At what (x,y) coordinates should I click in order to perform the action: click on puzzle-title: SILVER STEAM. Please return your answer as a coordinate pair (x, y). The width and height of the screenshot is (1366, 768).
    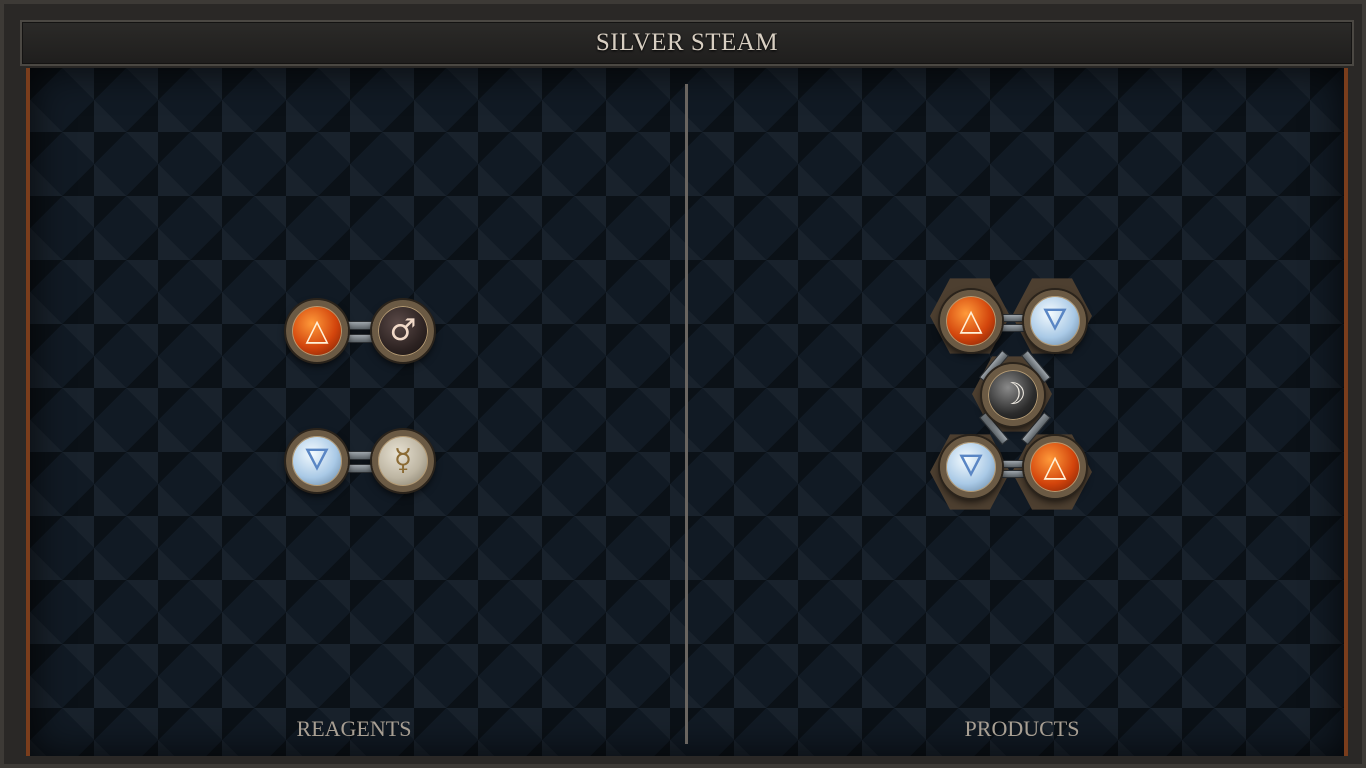
    Looking at the image, I should click on (687, 42).